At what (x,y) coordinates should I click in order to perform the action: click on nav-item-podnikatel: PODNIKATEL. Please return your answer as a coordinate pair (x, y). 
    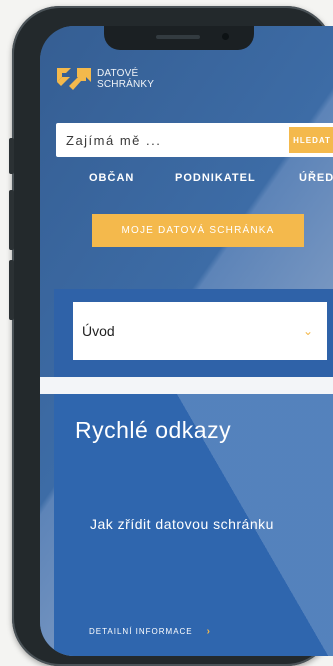
    Looking at the image, I should click on (215, 178).